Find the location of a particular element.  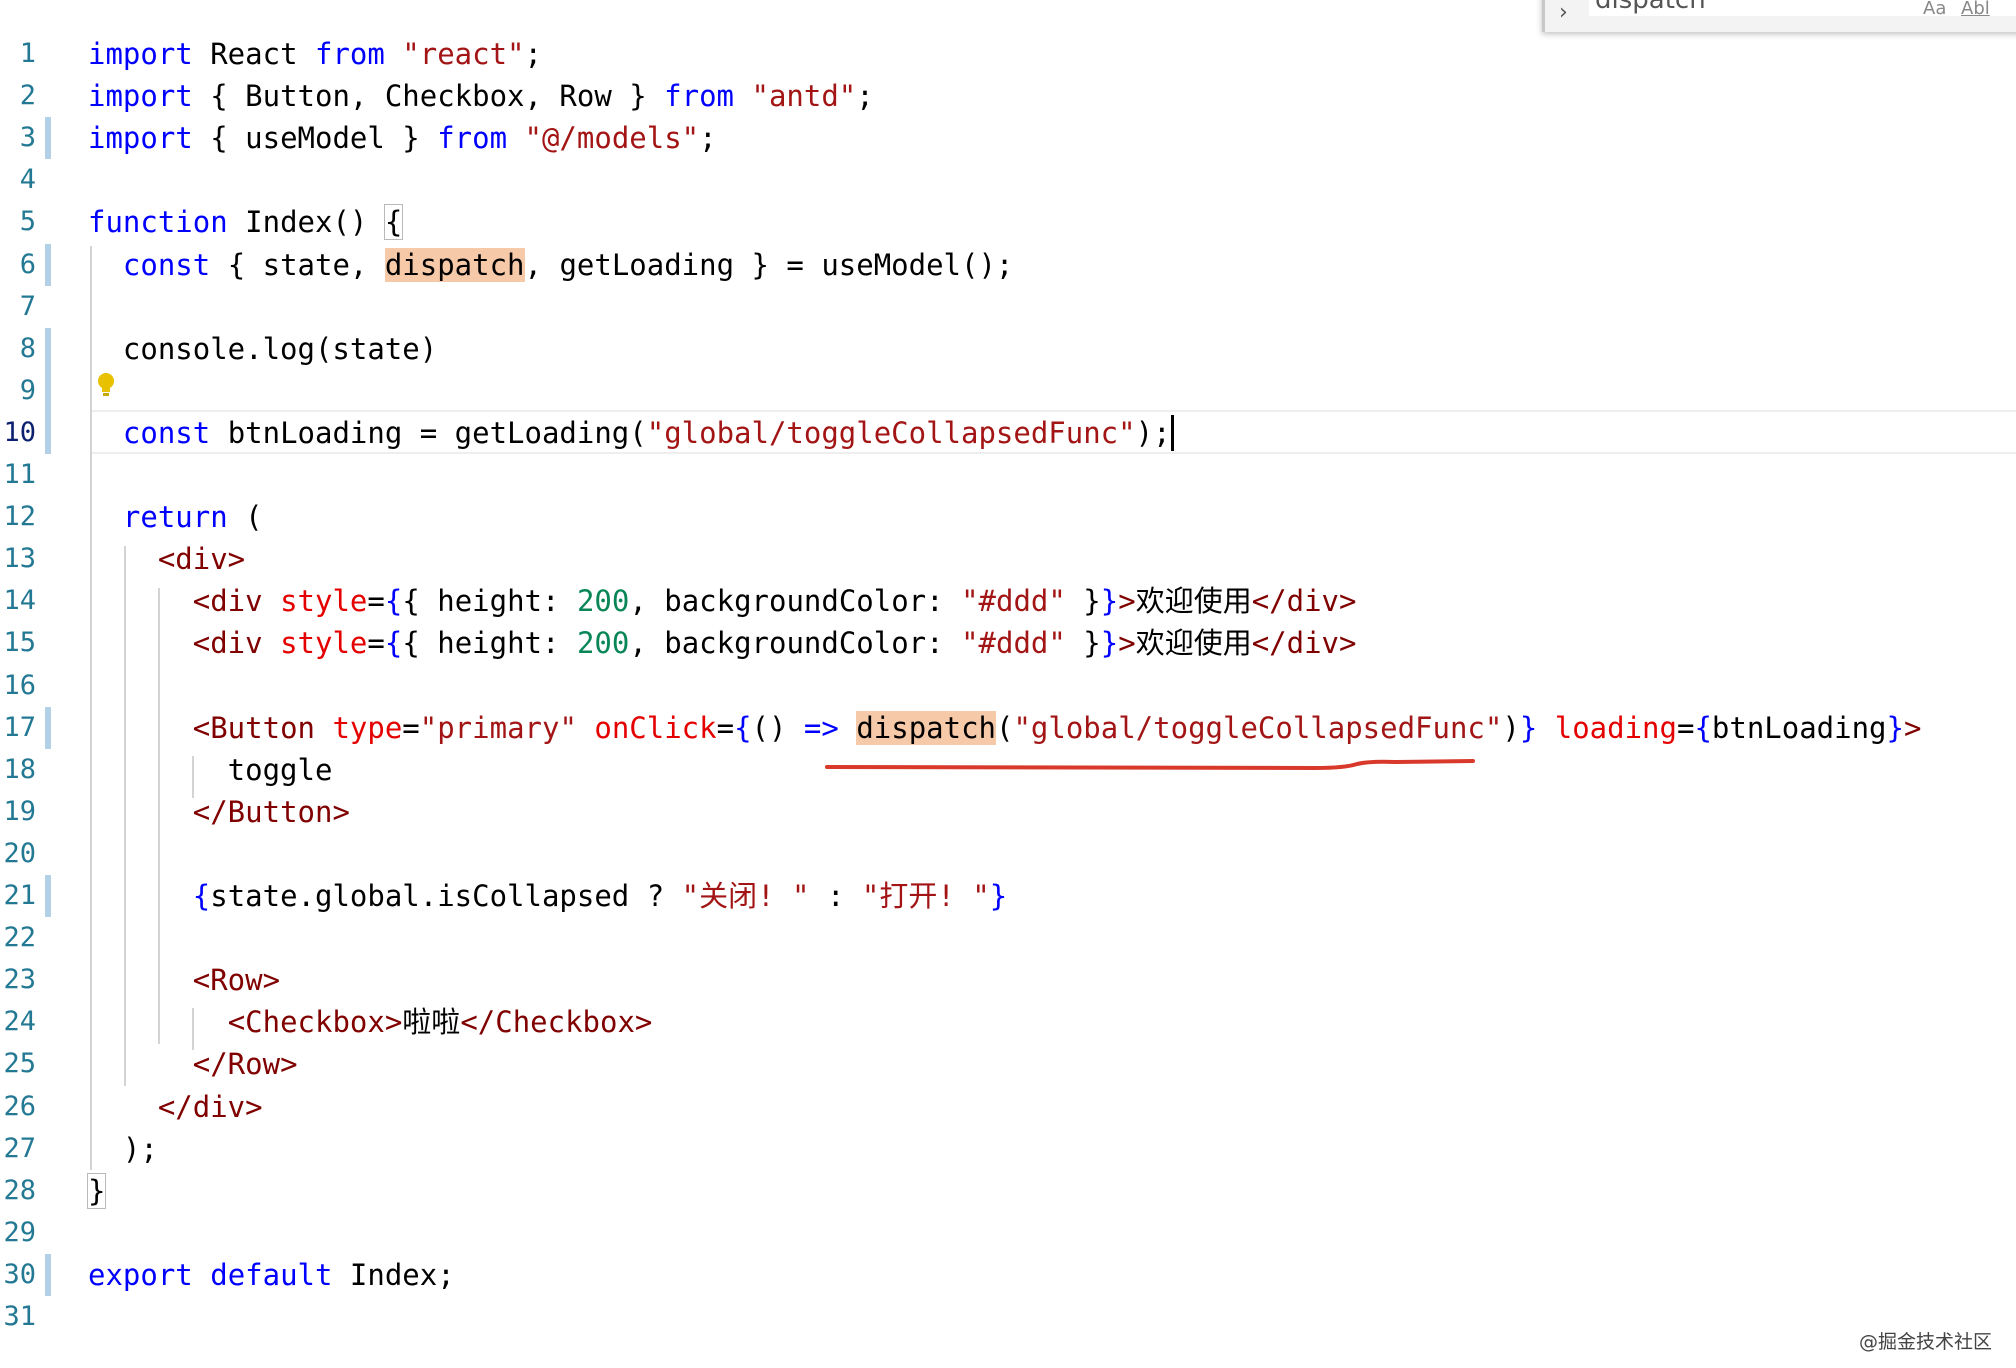

code-text: export default Index; is located at coordinates (271, 1275).